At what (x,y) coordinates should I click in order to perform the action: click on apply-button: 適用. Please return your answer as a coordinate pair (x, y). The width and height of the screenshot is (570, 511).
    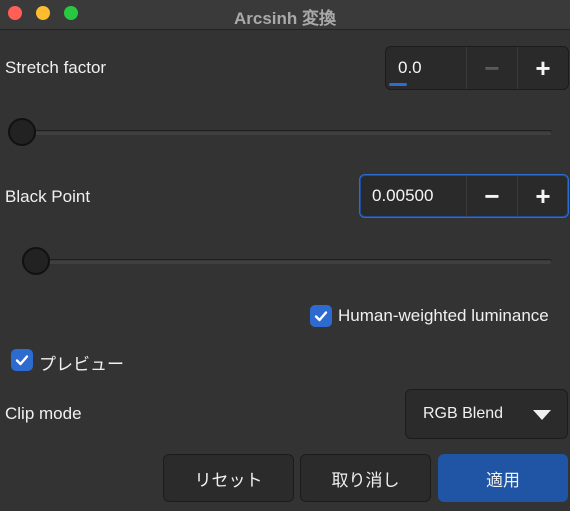
    Looking at the image, I should click on (503, 478).